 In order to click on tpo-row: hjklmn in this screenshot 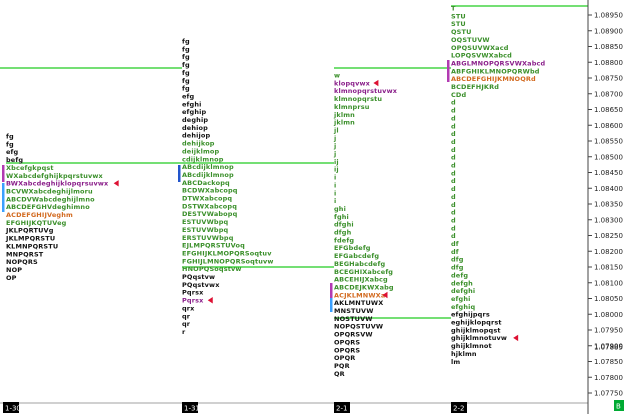, I will do `click(464, 354)`.